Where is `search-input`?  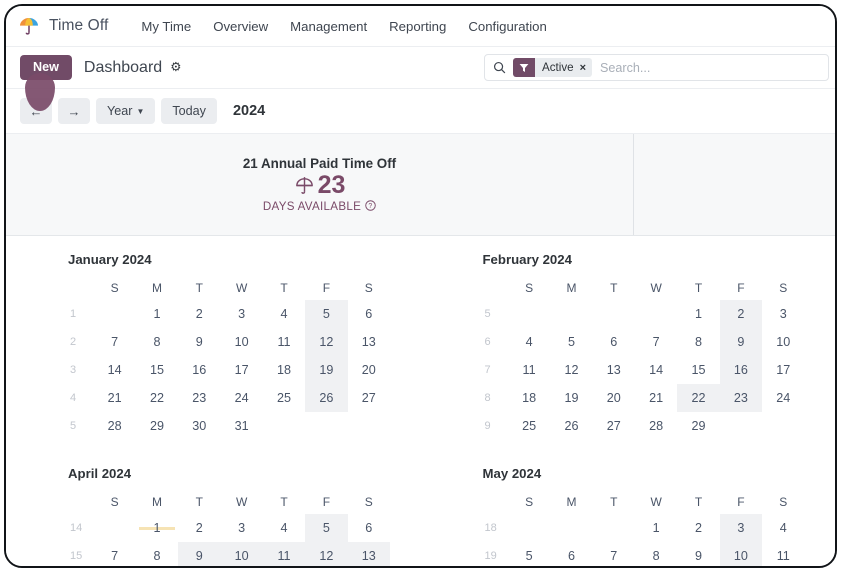
search-input is located at coordinates (708, 67).